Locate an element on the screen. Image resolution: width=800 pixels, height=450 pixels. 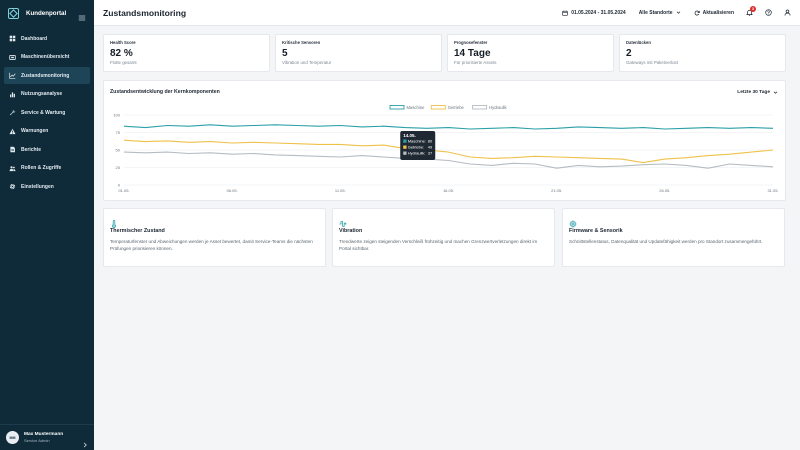
sidebar-item-label: Nutzungsanalyse is located at coordinates (42, 94).